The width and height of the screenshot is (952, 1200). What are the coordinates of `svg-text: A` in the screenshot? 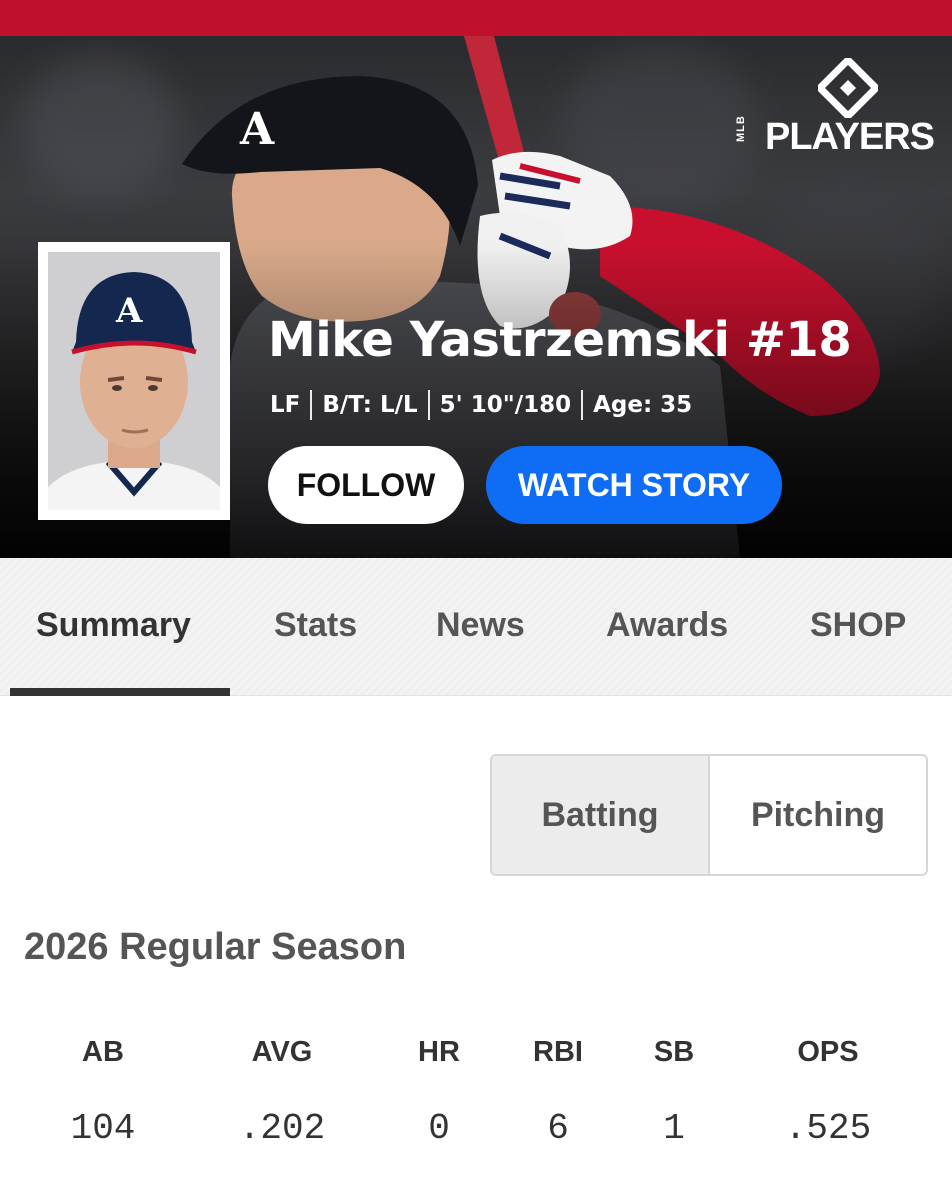 It's located at (129, 311).